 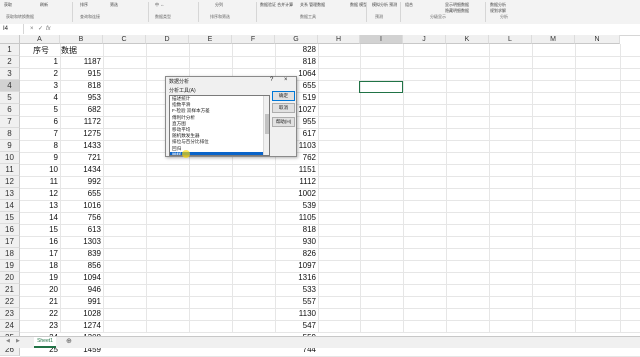 What do you see at coordinates (457, 11) in the screenshot?
I see `ribbon-hide-detail-button: 隐藏明细数据` at bounding box center [457, 11].